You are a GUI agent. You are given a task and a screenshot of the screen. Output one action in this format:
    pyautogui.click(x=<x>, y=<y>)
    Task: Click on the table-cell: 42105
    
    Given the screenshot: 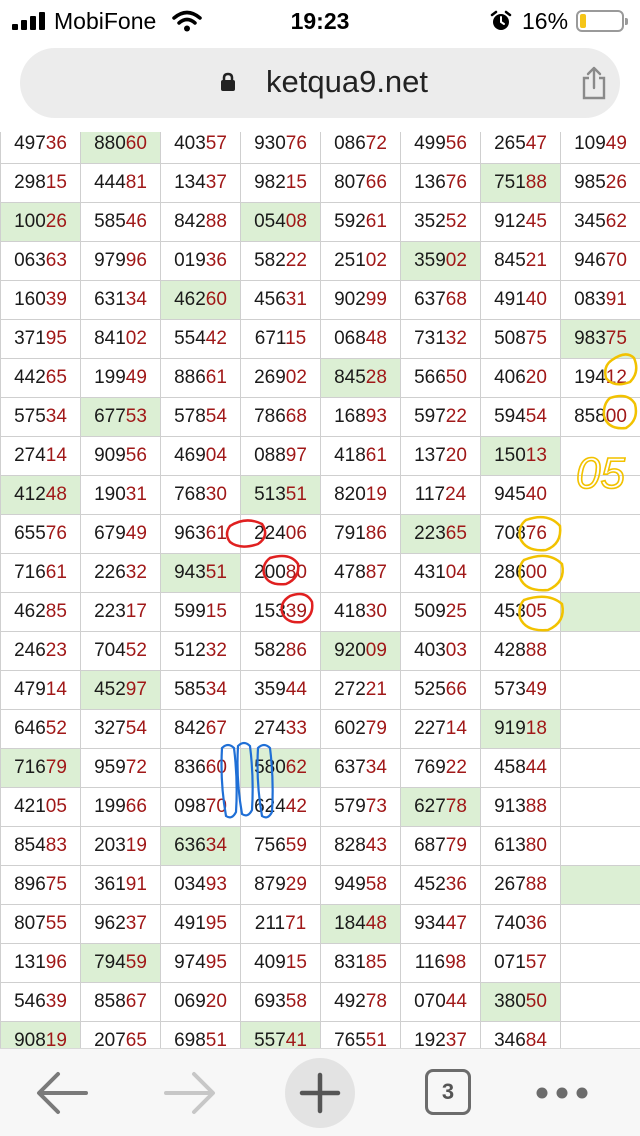 What is the action you would take?
    pyautogui.click(x=40, y=807)
    